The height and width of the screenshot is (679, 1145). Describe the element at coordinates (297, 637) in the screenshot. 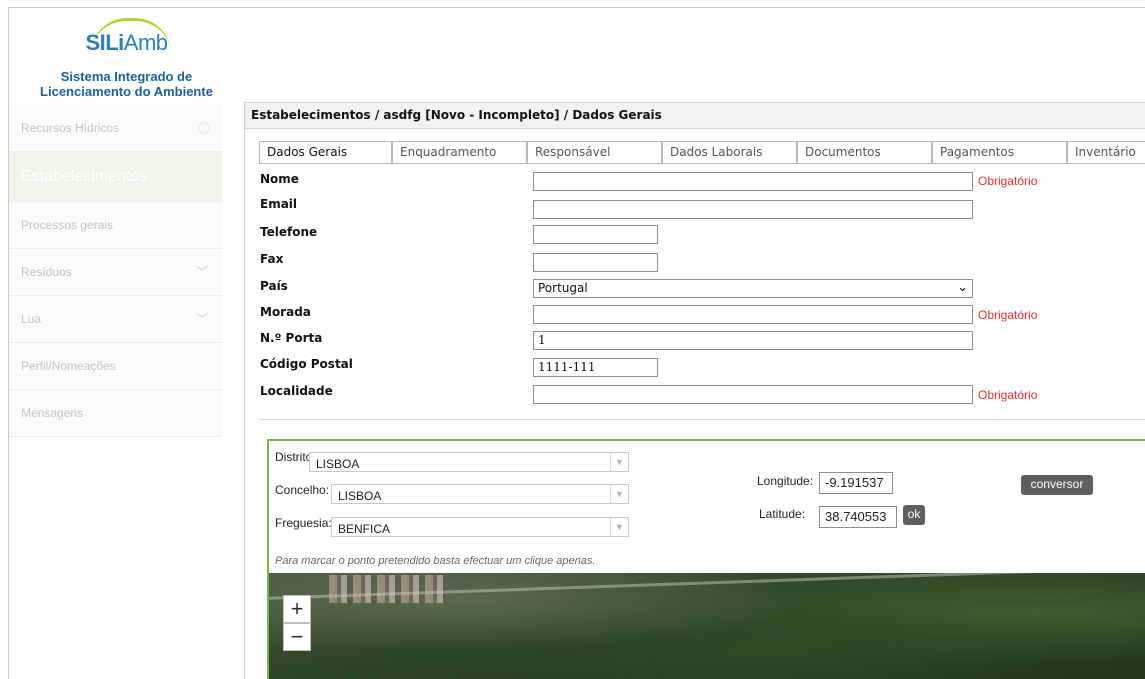

I see `zoom-out-button: −` at that location.